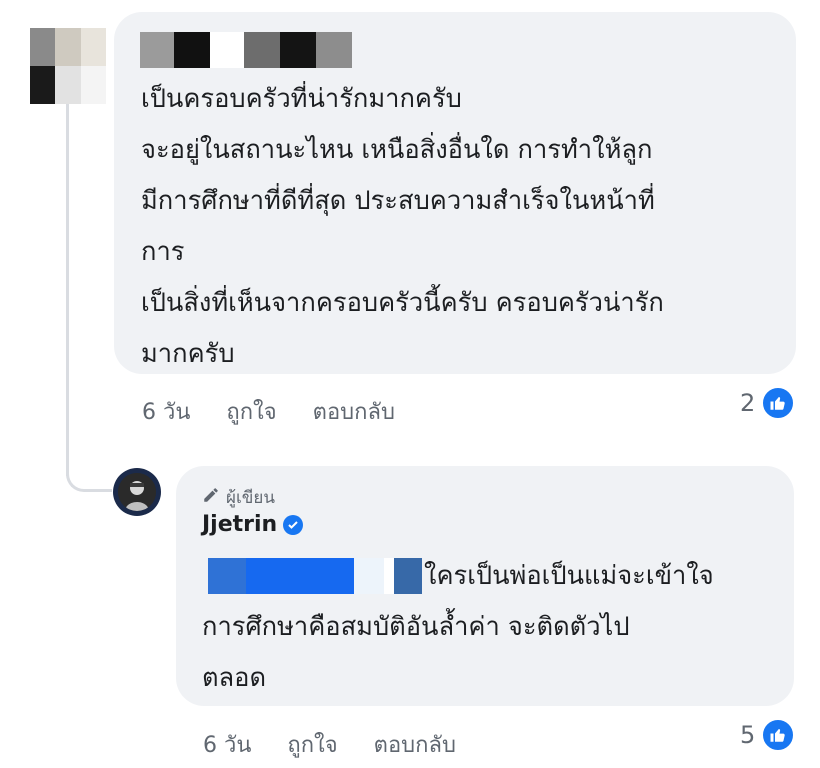  I want to click on reply-reactions: 5, so click(768, 735).